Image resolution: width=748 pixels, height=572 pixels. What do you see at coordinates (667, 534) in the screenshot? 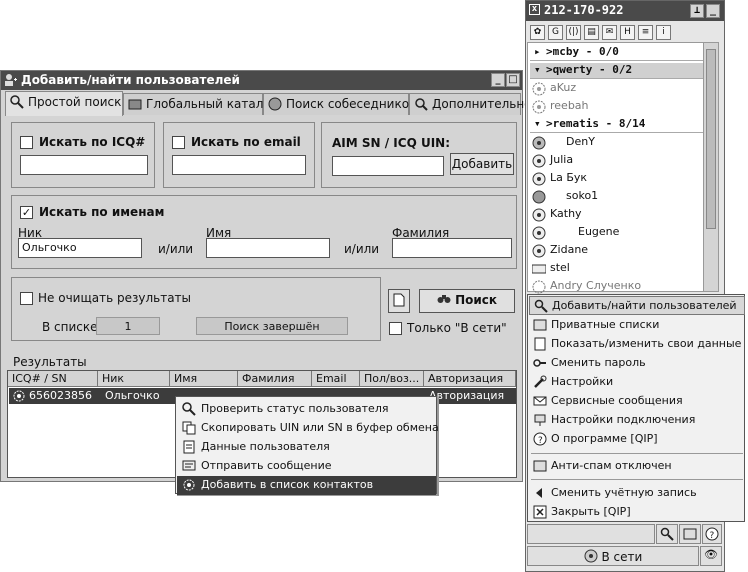
I see `find-user-tool-button` at bounding box center [667, 534].